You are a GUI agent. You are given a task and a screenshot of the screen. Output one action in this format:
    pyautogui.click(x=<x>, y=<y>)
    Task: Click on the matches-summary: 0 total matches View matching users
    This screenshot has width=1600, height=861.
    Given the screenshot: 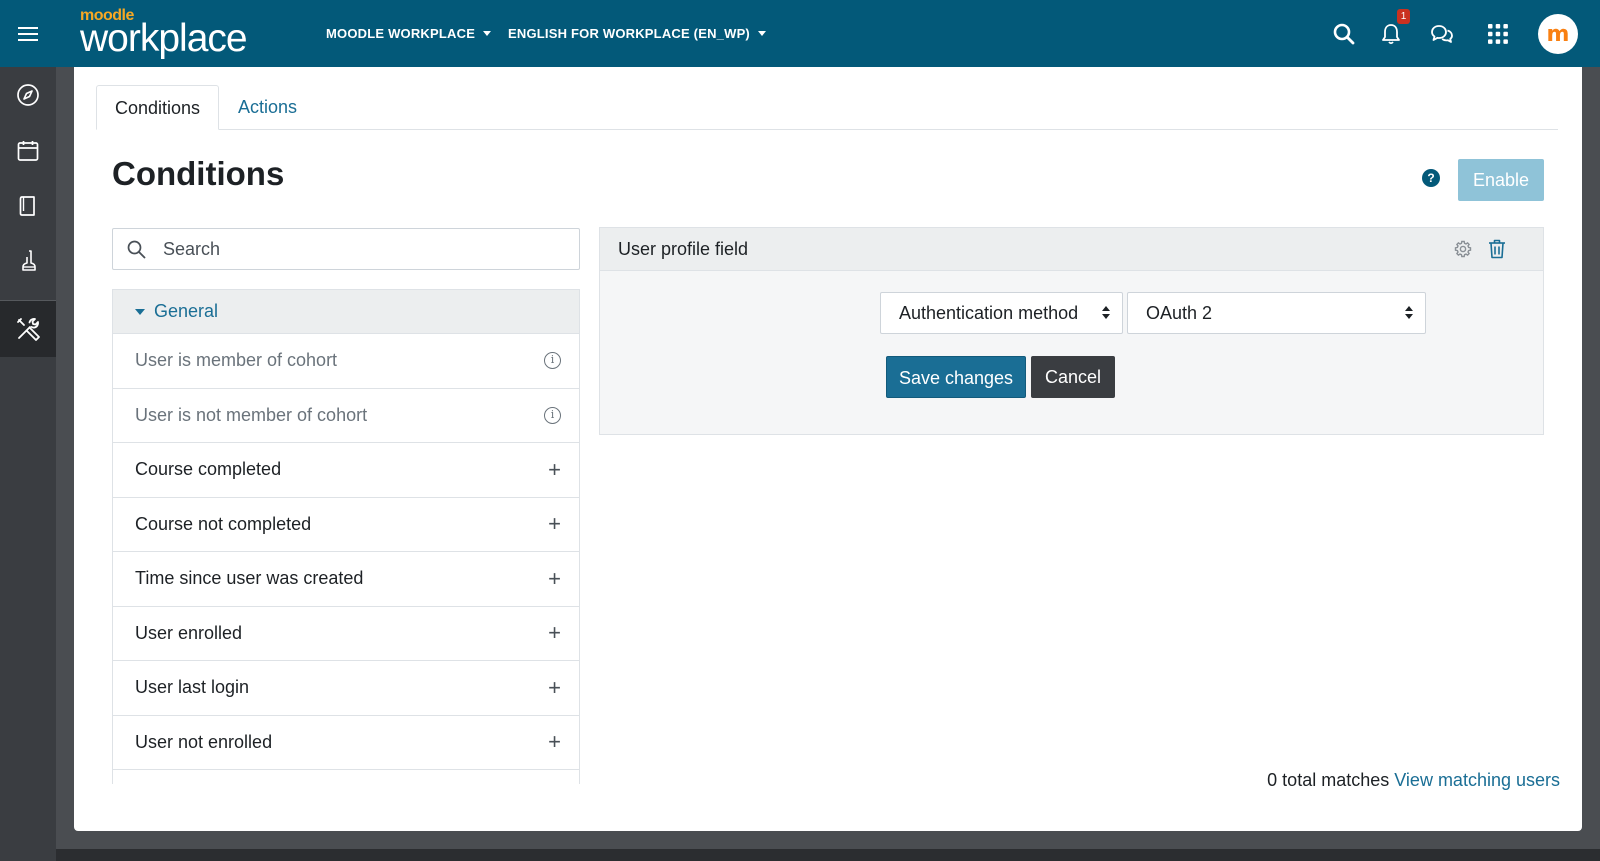 What is the action you would take?
    pyautogui.click(x=1413, y=780)
    